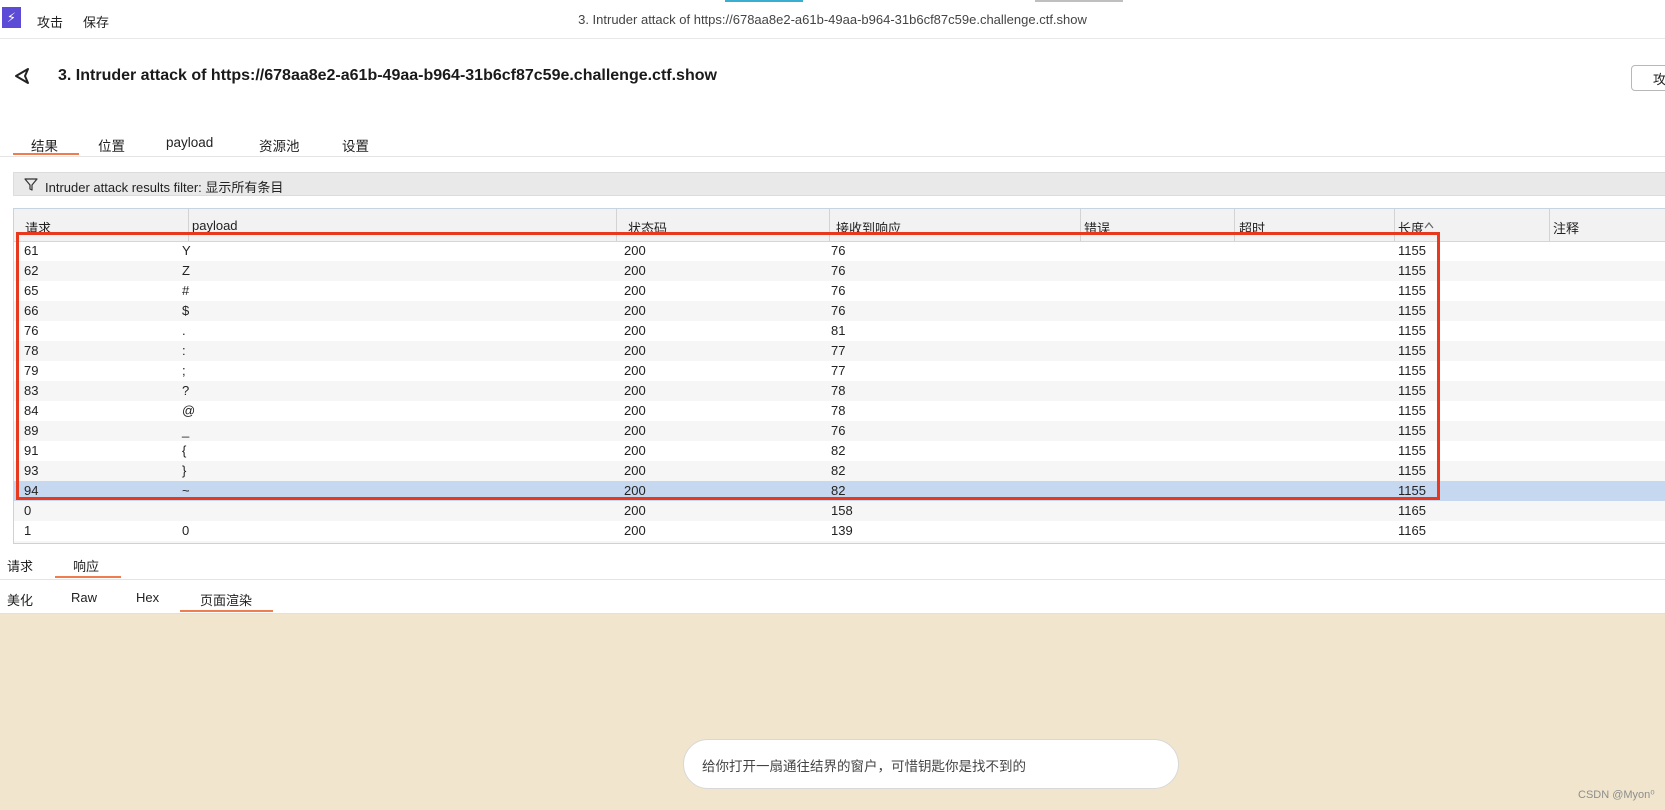 Image resolution: width=1665 pixels, height=810 pixels. What do you see at coordinates (31, 290) in the screenshot?
I see `cell-request: 65` at bounding box center [31, 290].